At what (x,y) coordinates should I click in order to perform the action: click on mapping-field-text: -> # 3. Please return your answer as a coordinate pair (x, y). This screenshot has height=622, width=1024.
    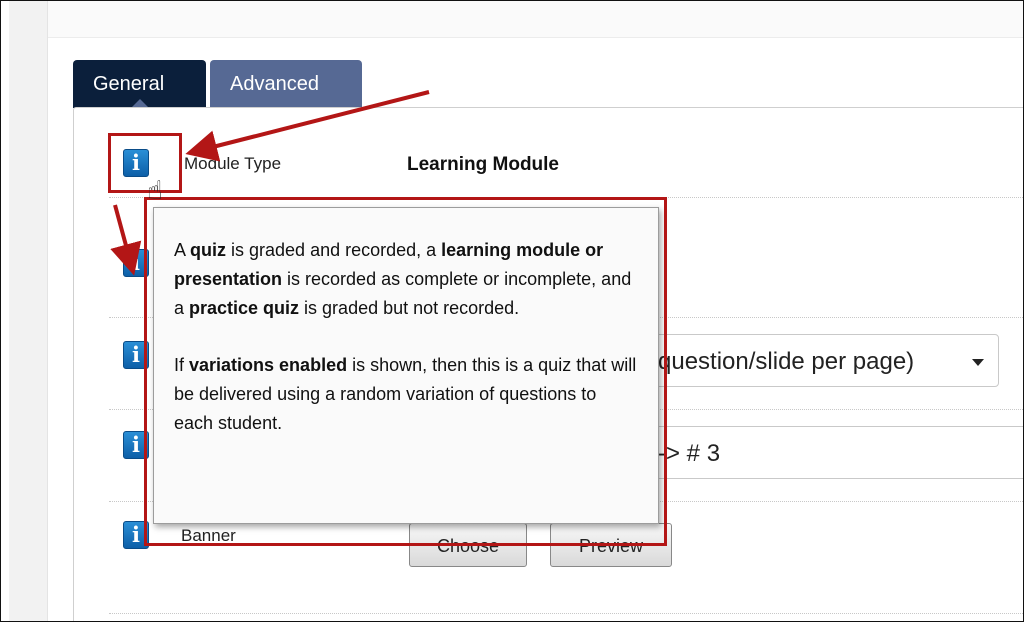
    Looking at the image, I should click on (689, 453).